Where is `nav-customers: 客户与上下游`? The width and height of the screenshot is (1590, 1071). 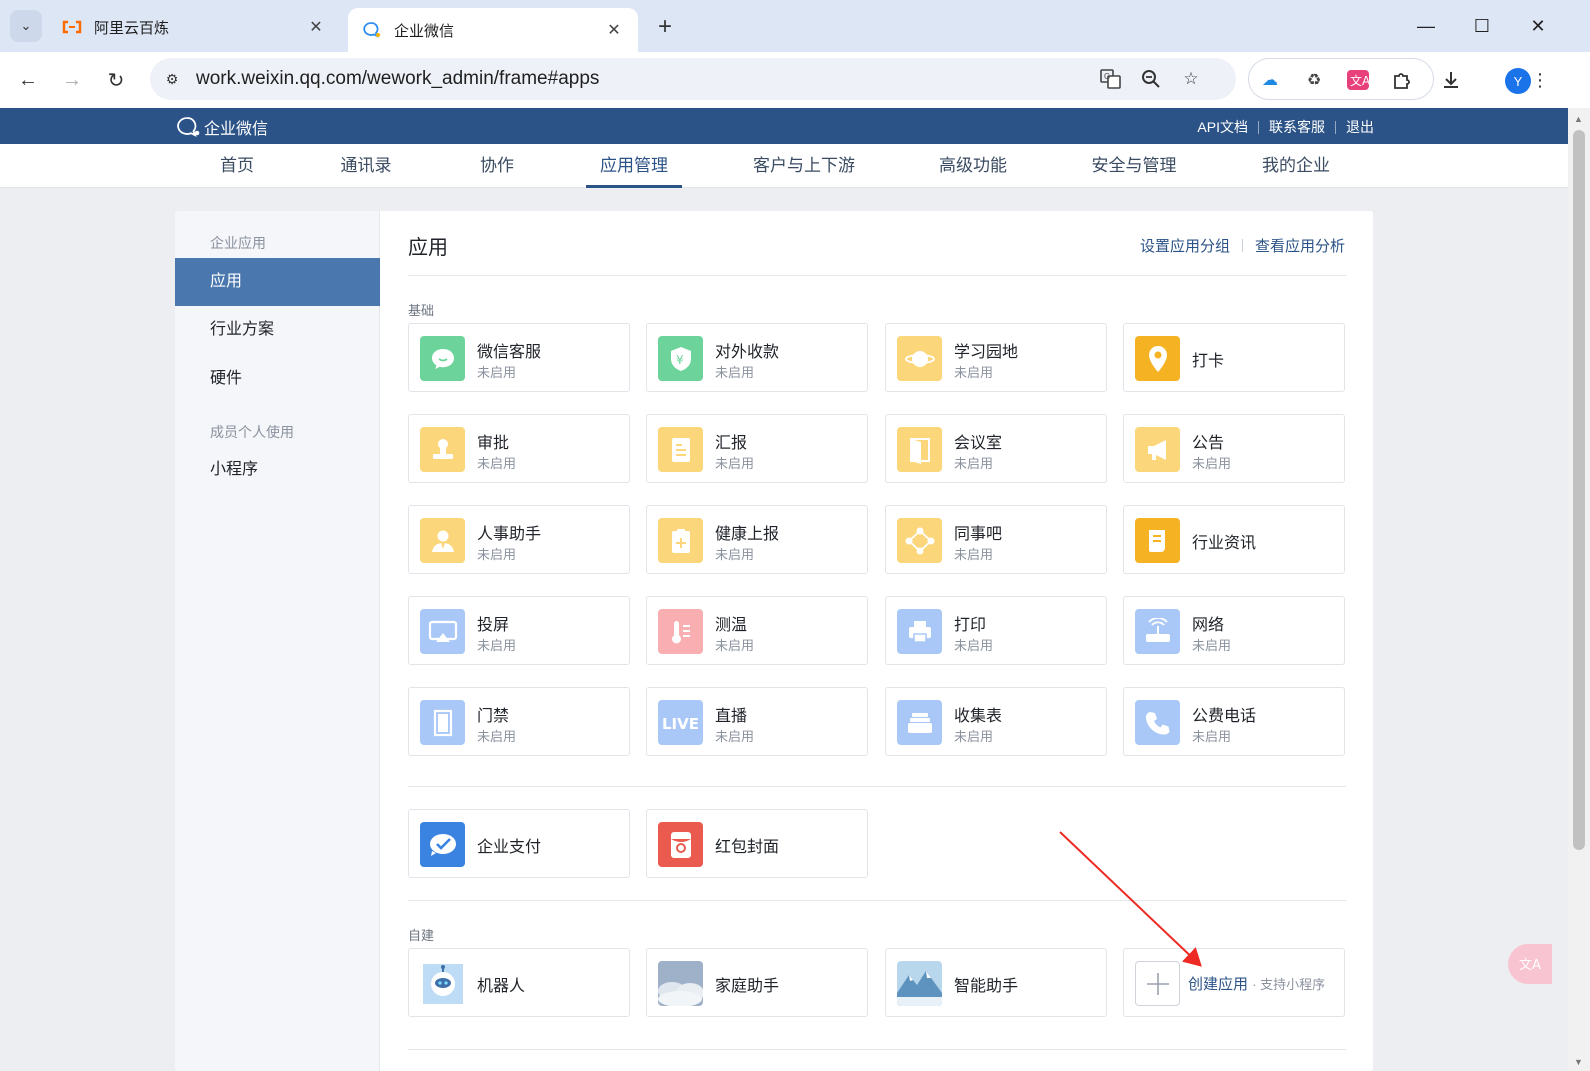 nav-customers: 客户与上下游 is located at coordinates (804, 166).